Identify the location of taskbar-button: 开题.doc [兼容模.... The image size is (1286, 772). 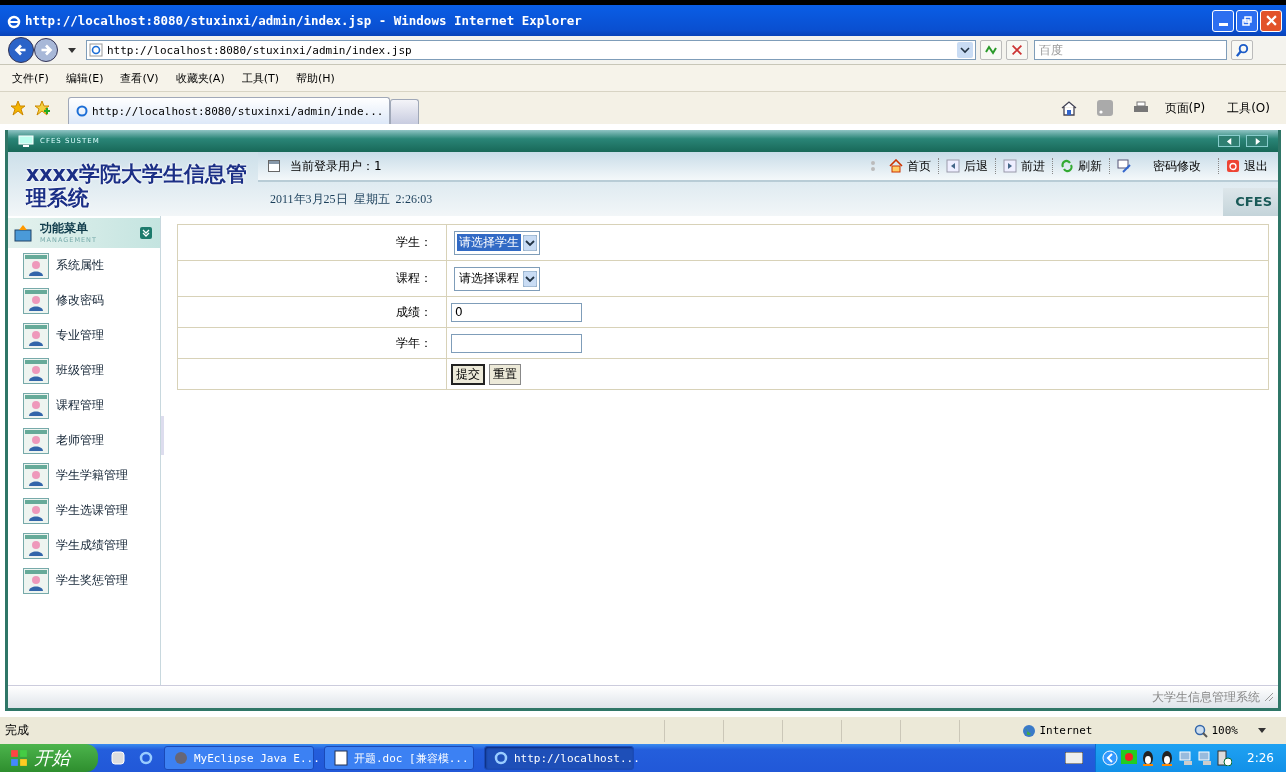
(399, 758).